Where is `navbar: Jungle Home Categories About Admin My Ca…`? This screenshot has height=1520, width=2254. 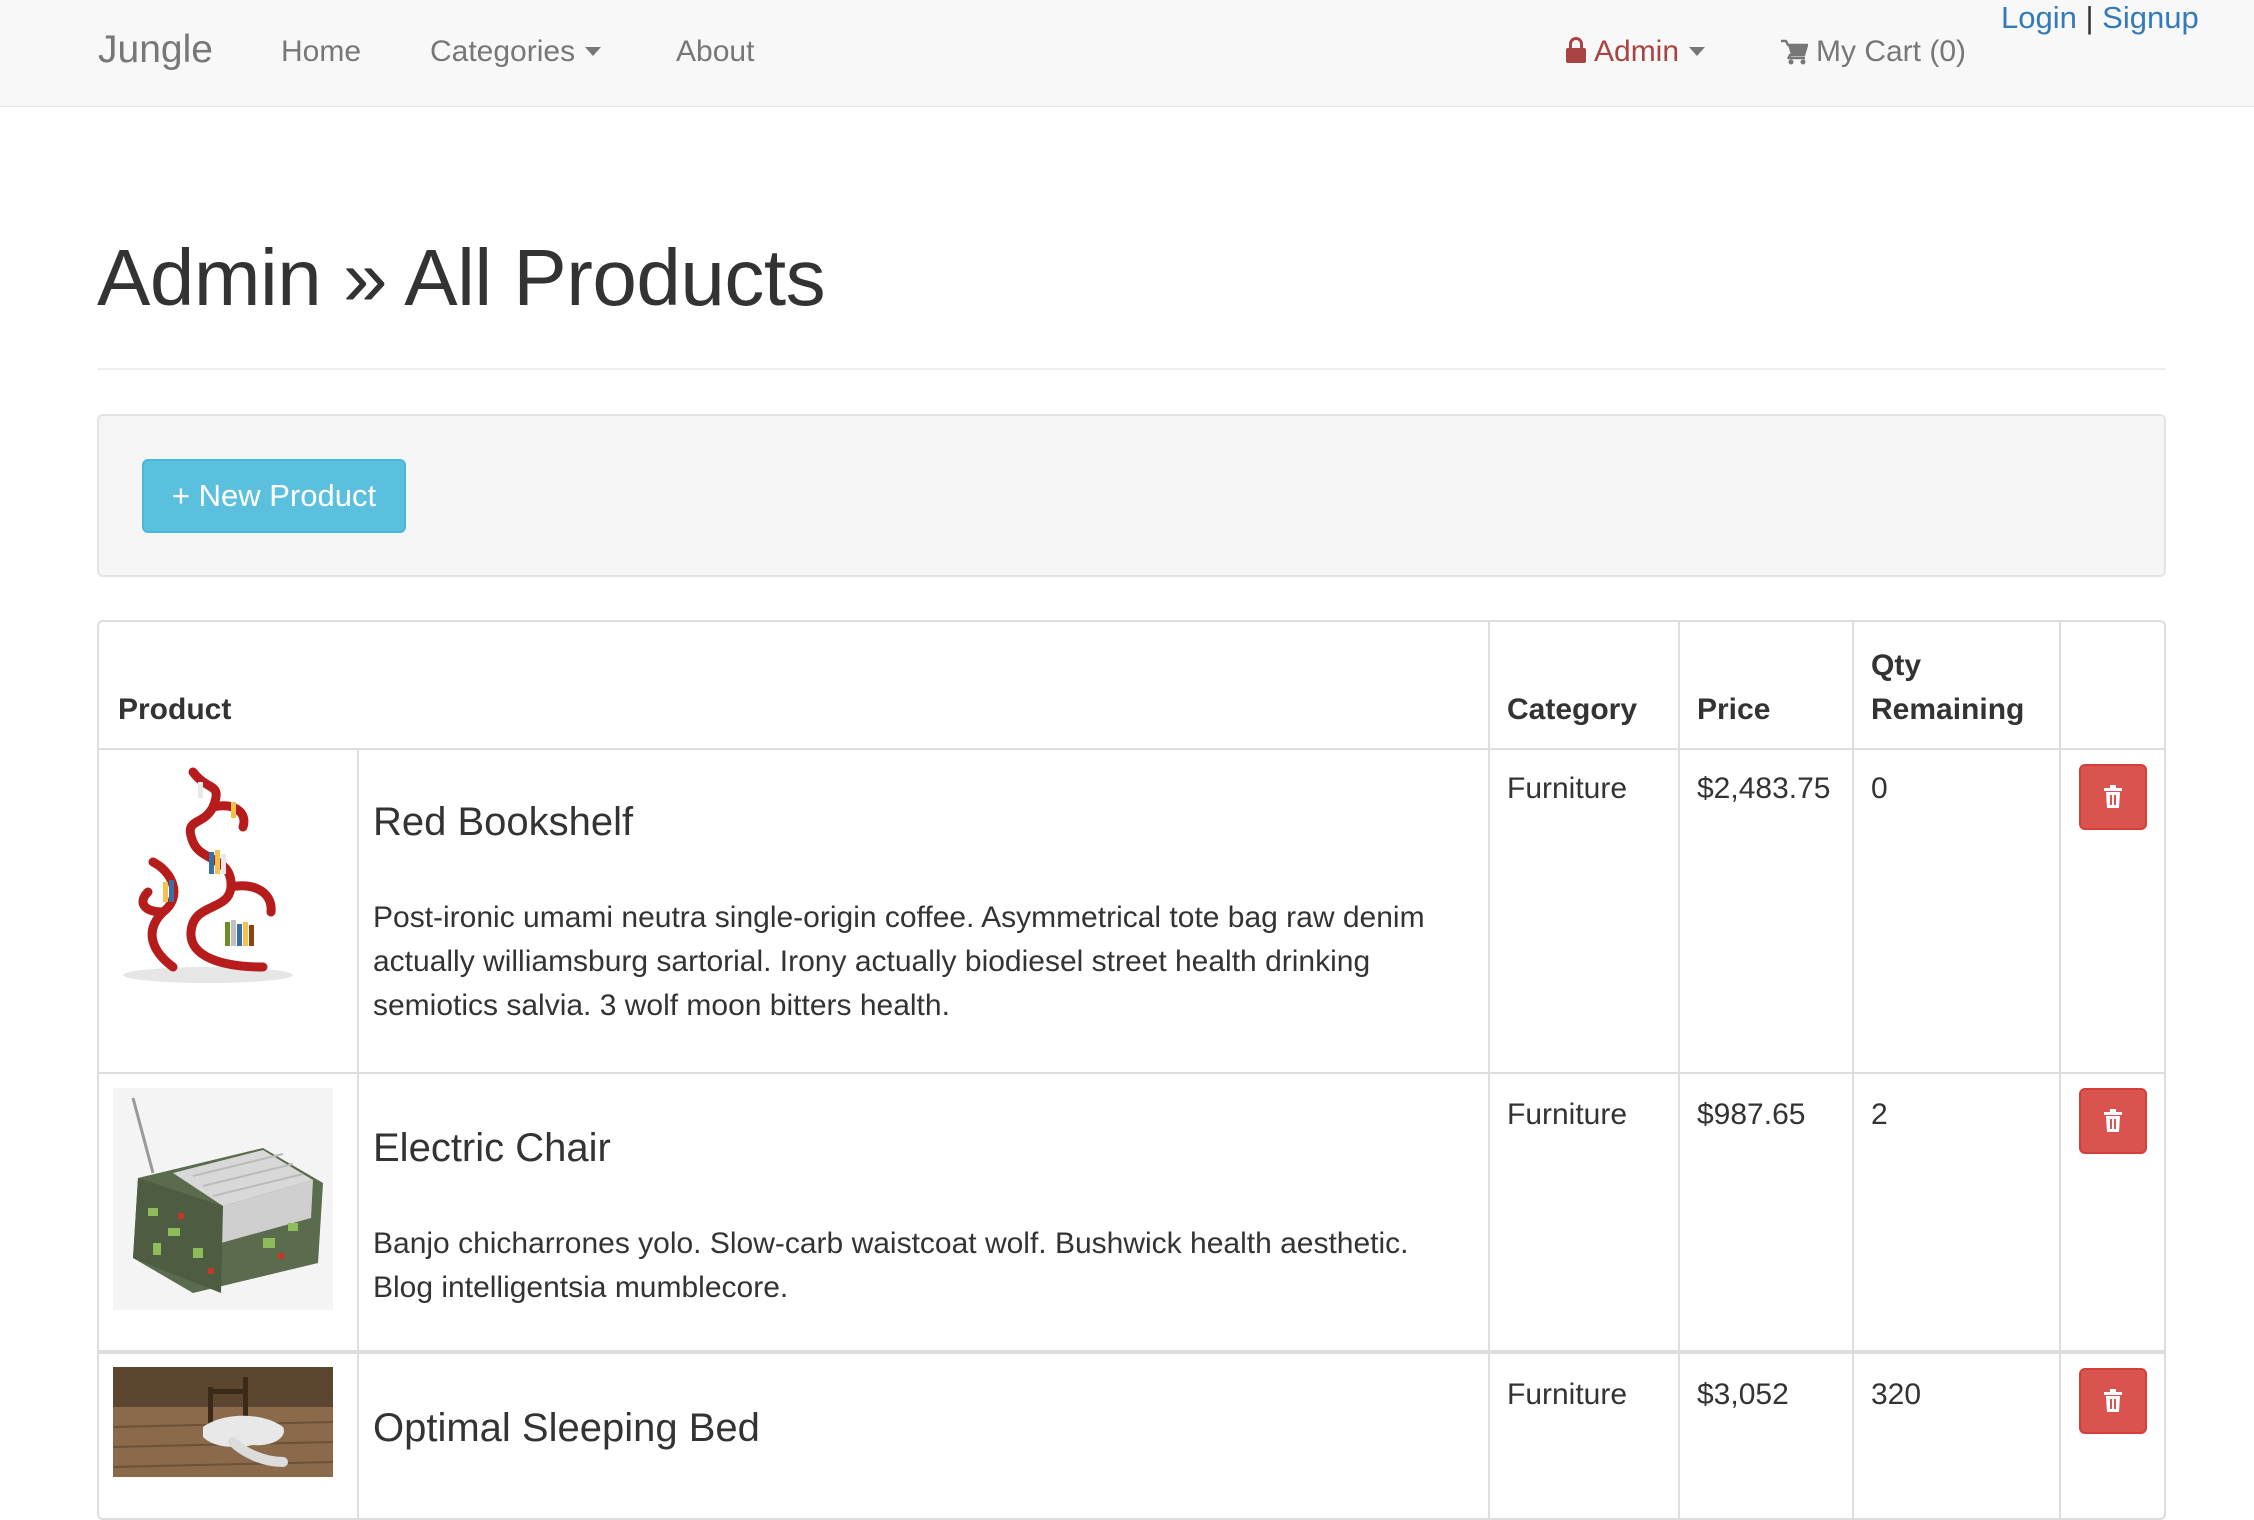
navbar: Jungle Home Categories About Admin My Ca… is located at coordinates (1127, 53).